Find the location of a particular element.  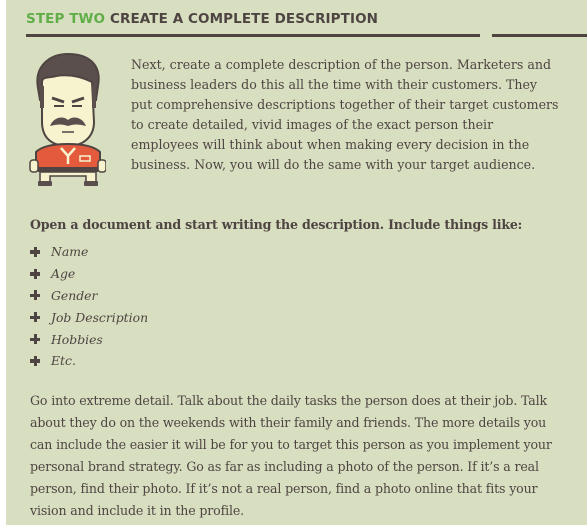

list-item: Hobbies is located at coordinates (89, 339).